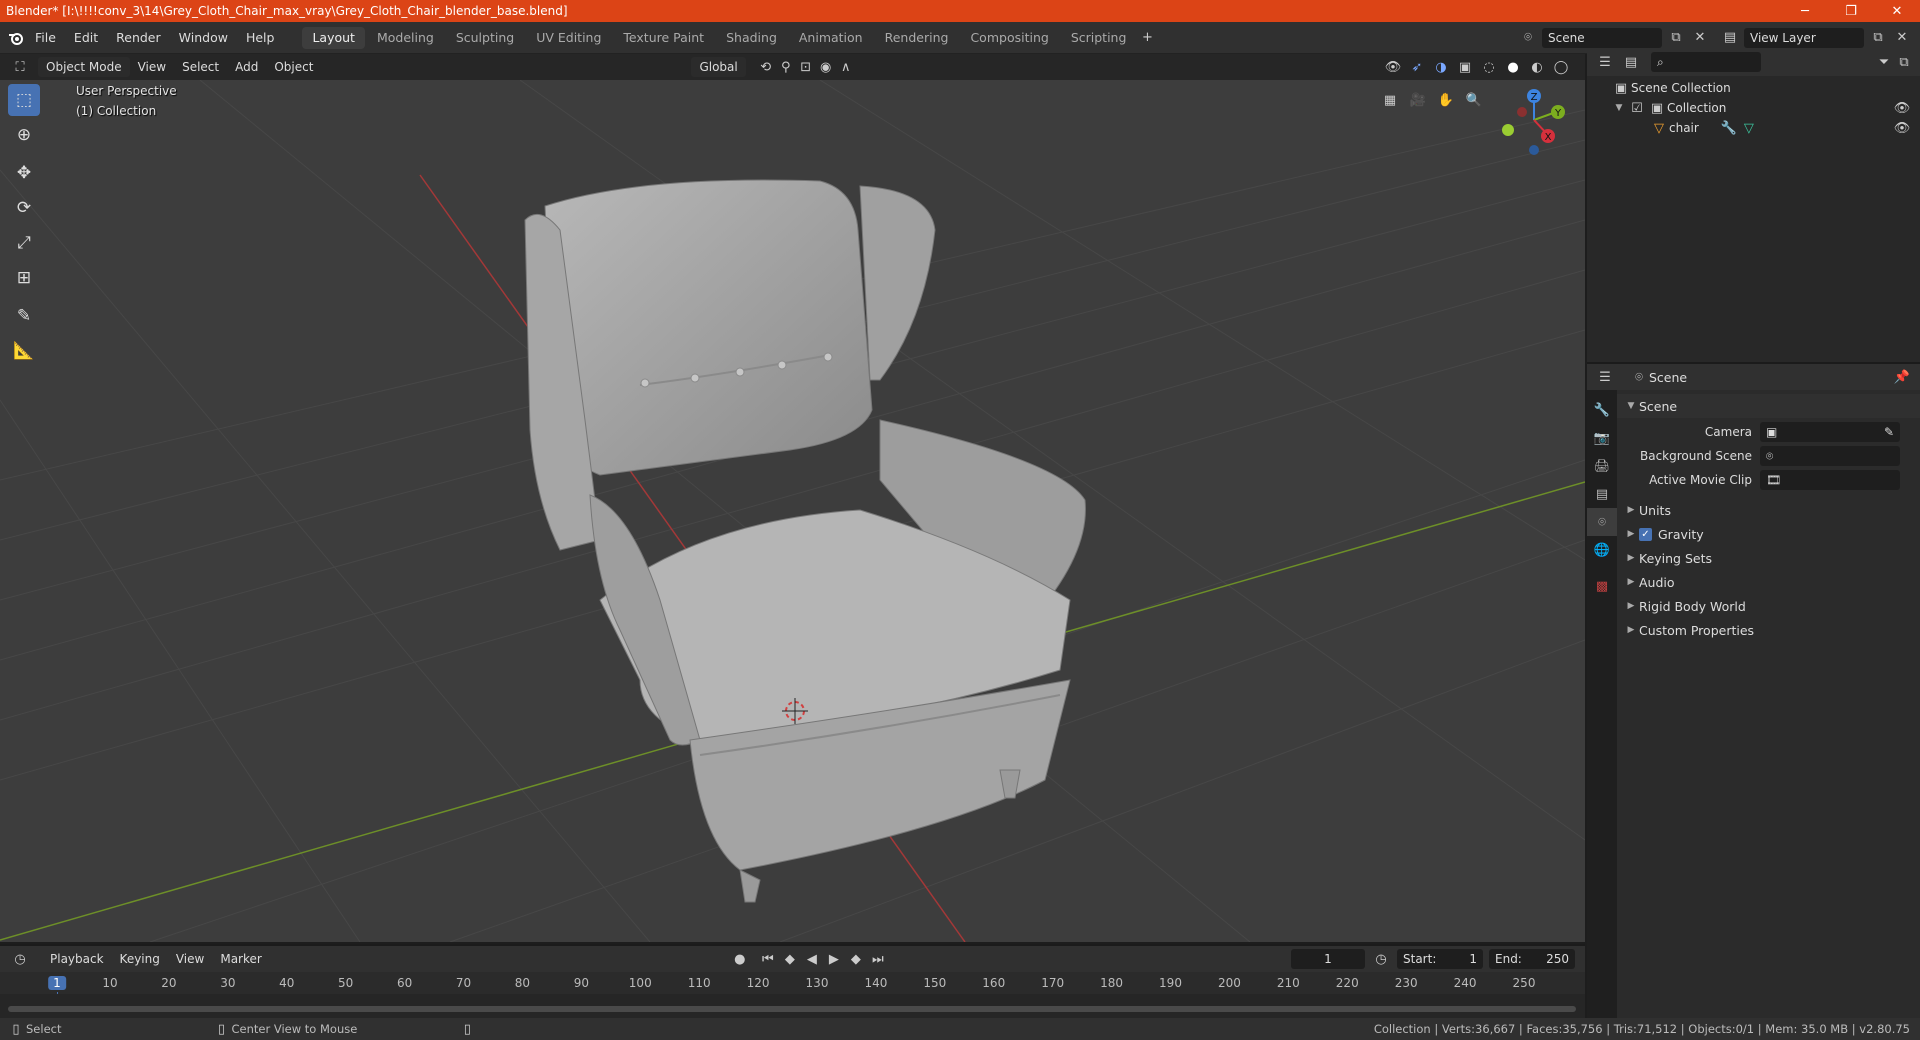 This screenshot has width=1920, height=1040. What do you see at coordinates (240, 959) in the screenshot?
I see `timeline-menu-marker: Marker` at bounding box center [240, 959].